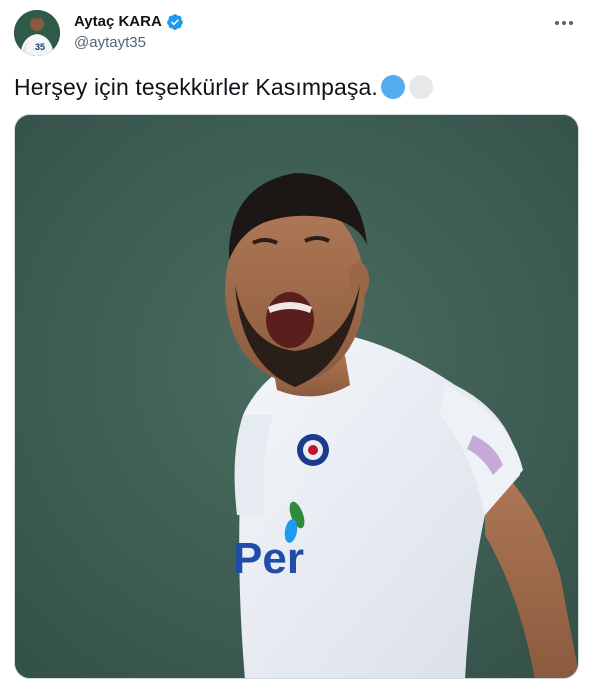 Image resolution: width=589 pixels, height=694 pixels. I want to click on handle: @aytayt35, so click(129, 43).